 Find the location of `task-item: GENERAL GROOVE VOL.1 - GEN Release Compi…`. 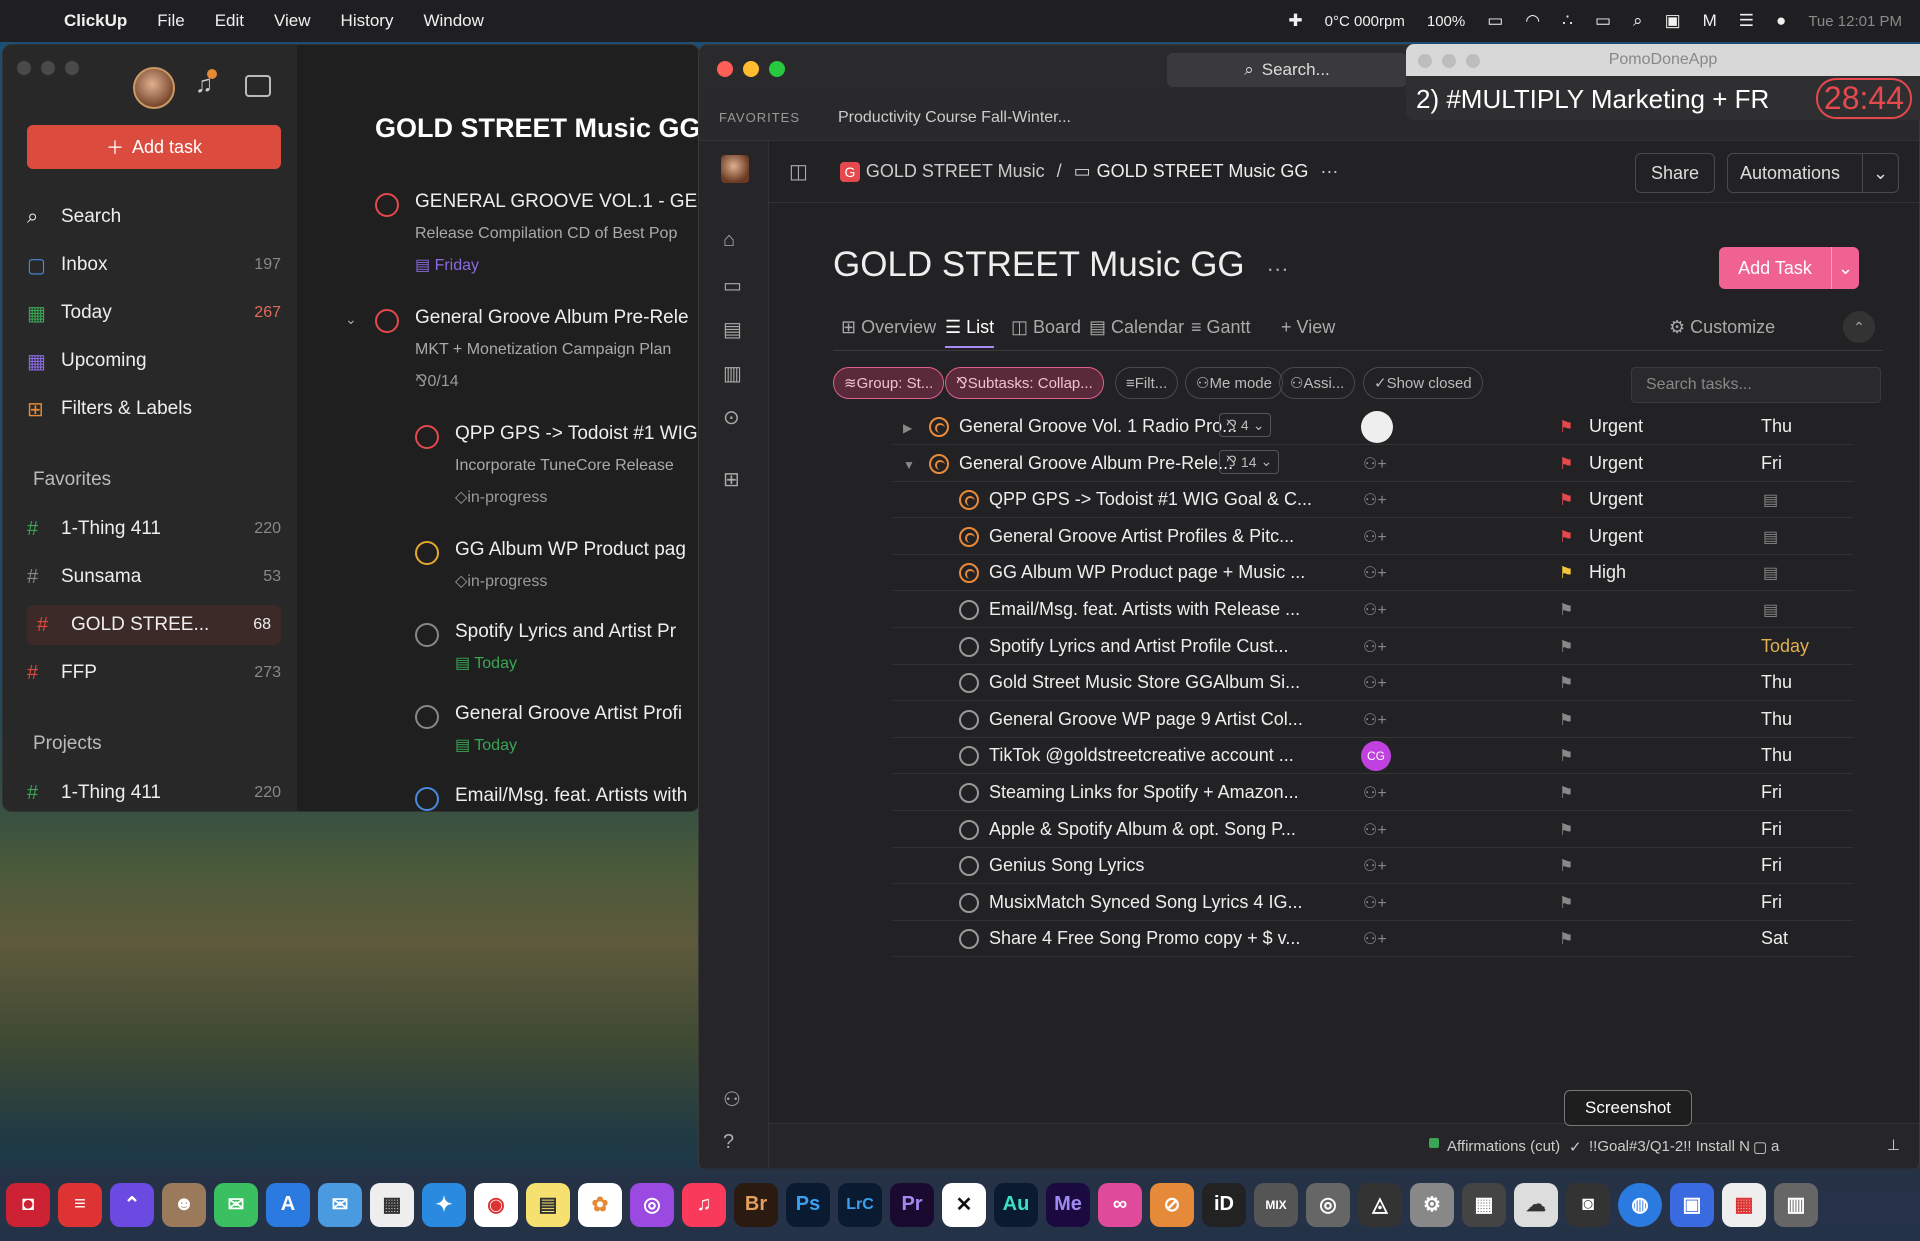

task-item: GENERAL GROOVE VOL.1 - GEN Release Compi… is located at coordinates (537, 241).